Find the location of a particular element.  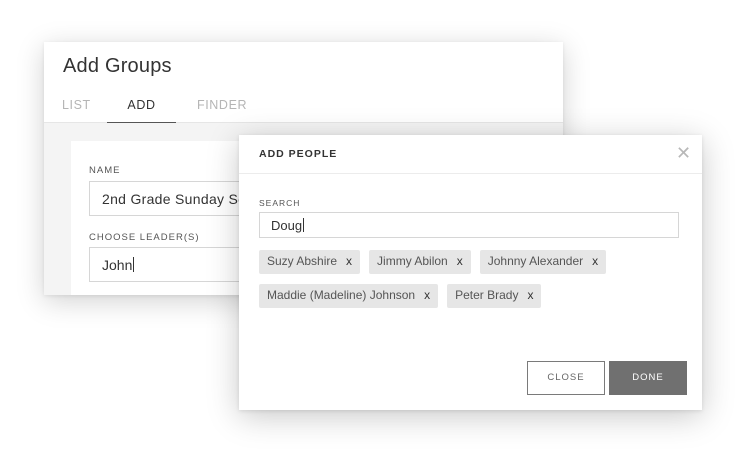

person-chip: Jimmy Abilon x is located at coordinates (420, 262).